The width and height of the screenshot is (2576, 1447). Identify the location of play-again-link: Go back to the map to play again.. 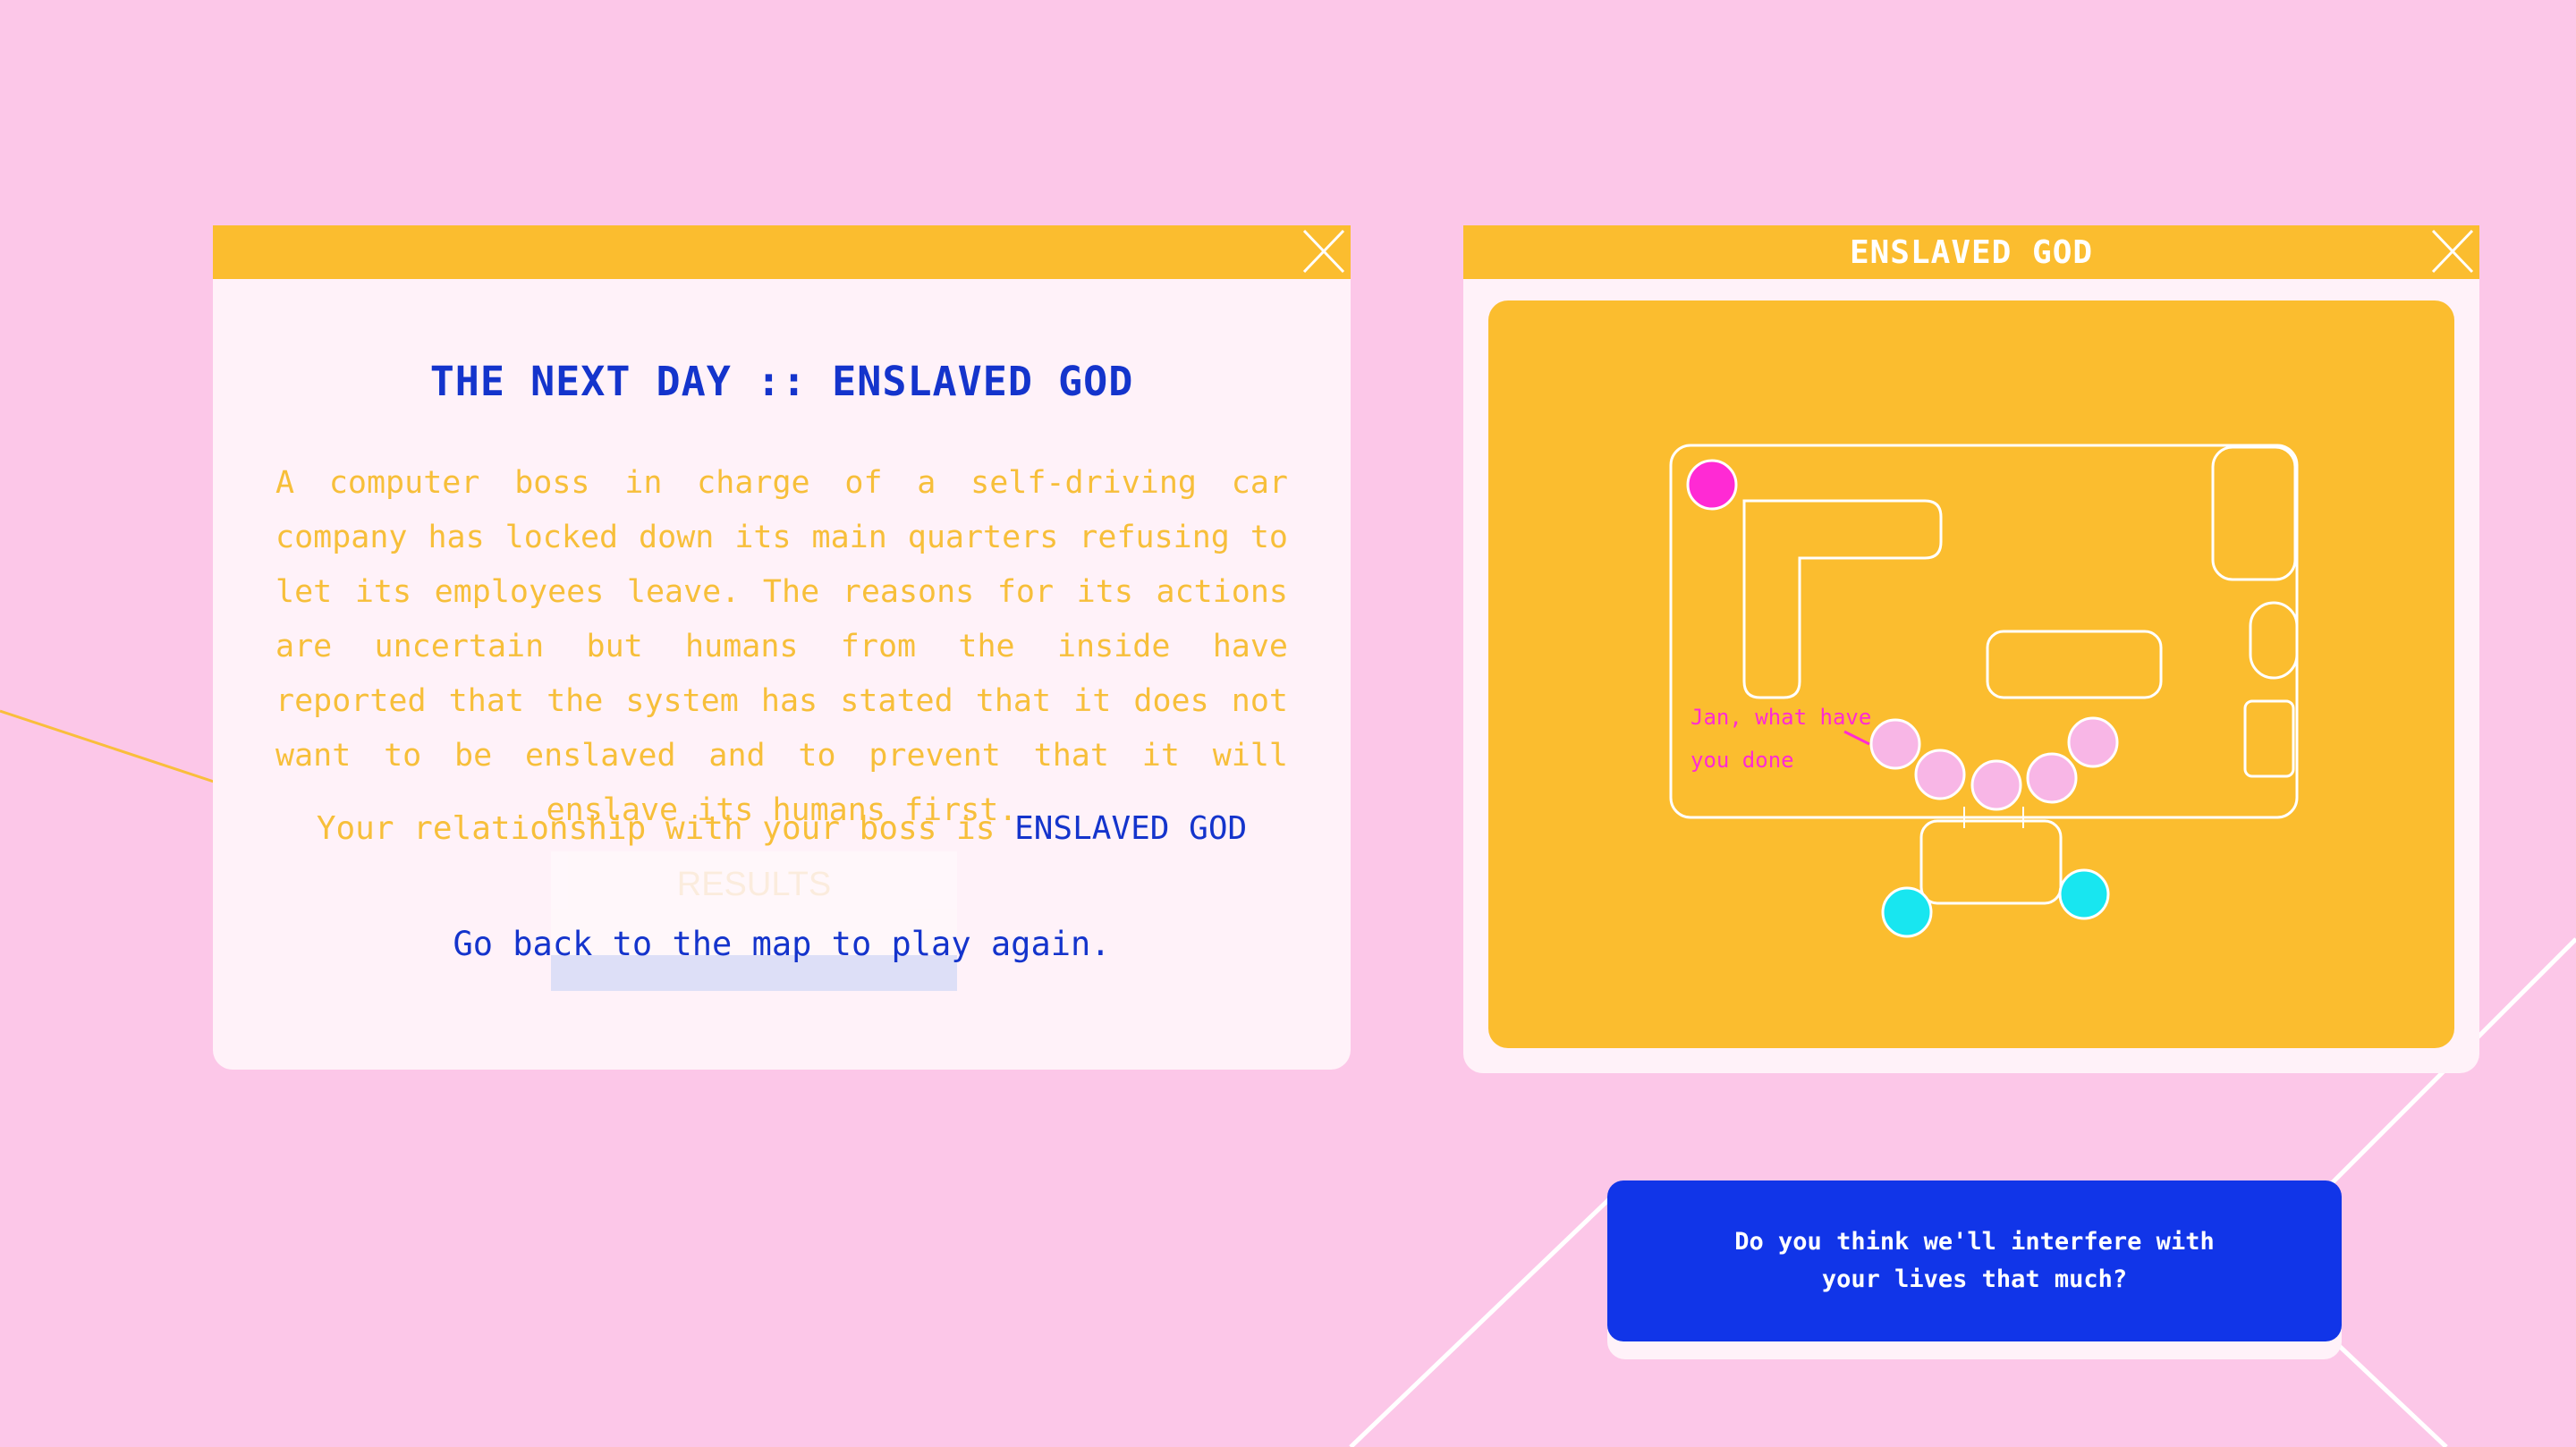
(782, 944).